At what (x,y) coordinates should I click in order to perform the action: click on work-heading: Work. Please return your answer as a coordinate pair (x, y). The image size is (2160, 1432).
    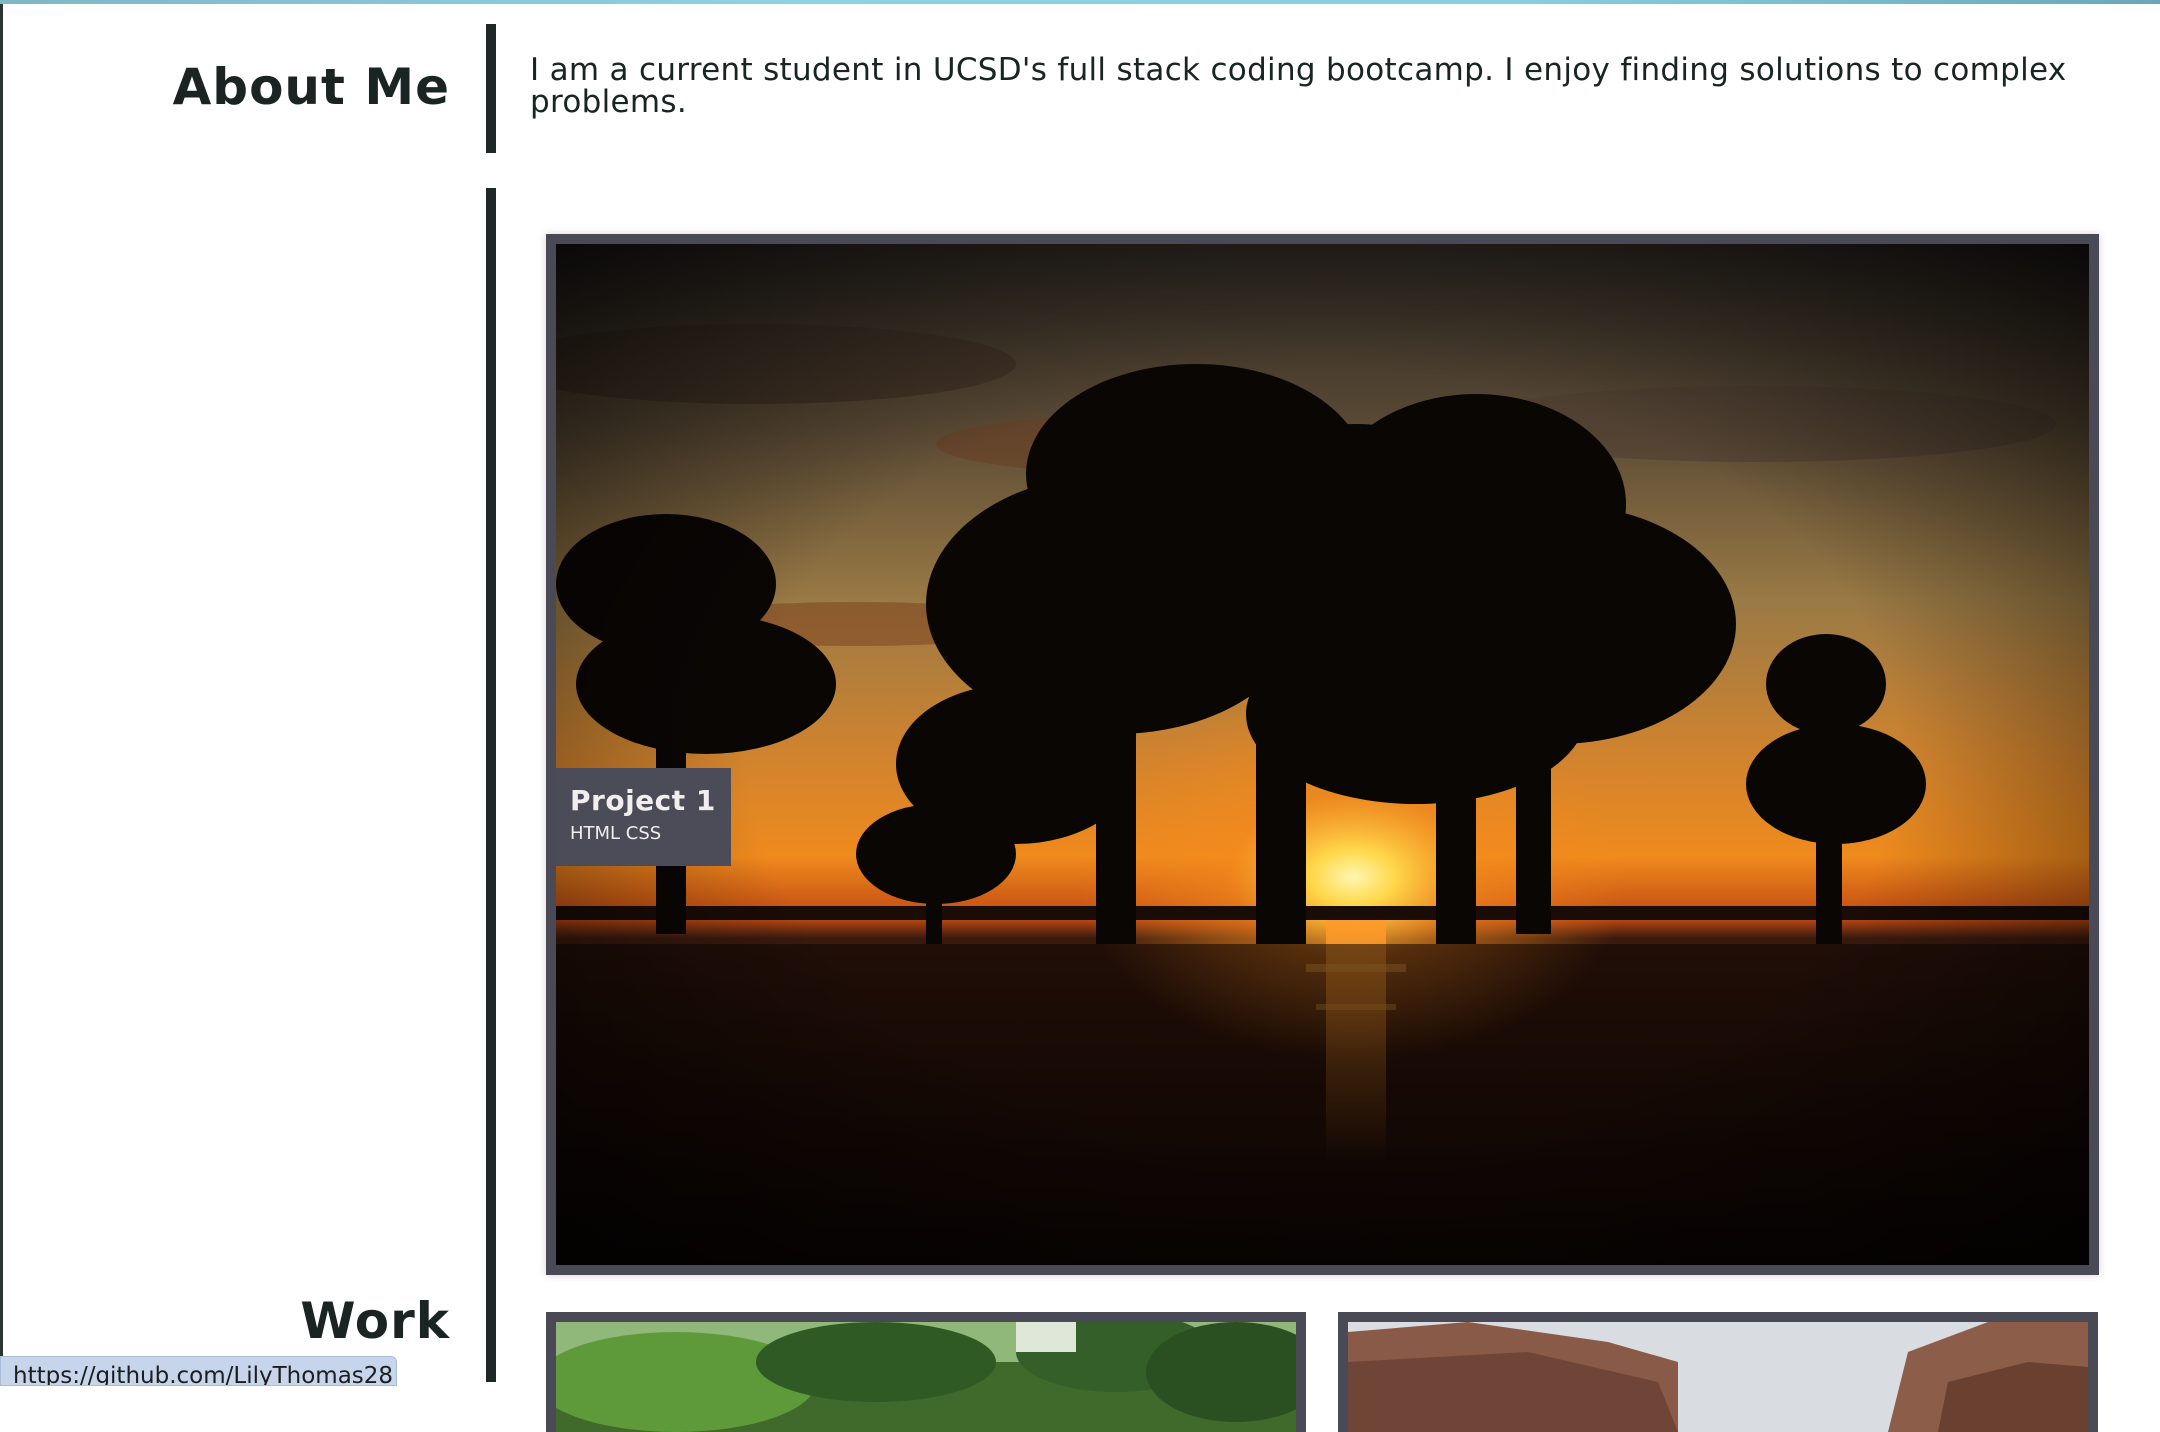
    Looking at the image, I should click on (375, 1321).